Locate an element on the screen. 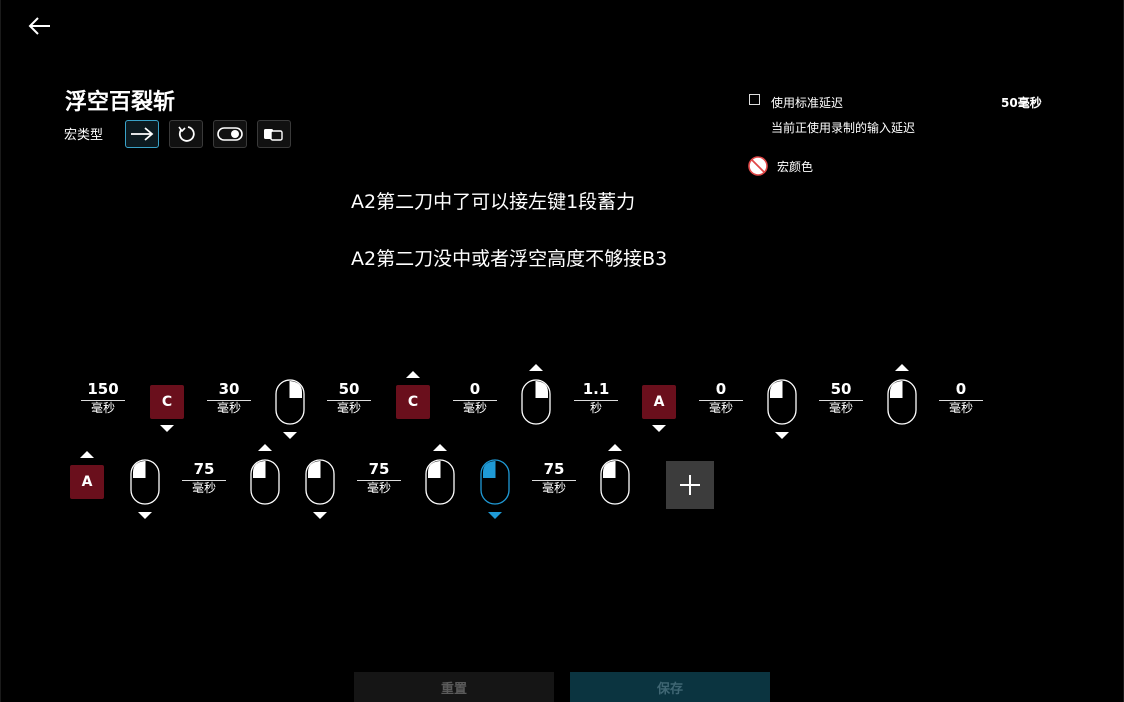 This screenshot has width=1124, height=702. macro-color-label: 宏颜色 is located at coordinates (795, 167).